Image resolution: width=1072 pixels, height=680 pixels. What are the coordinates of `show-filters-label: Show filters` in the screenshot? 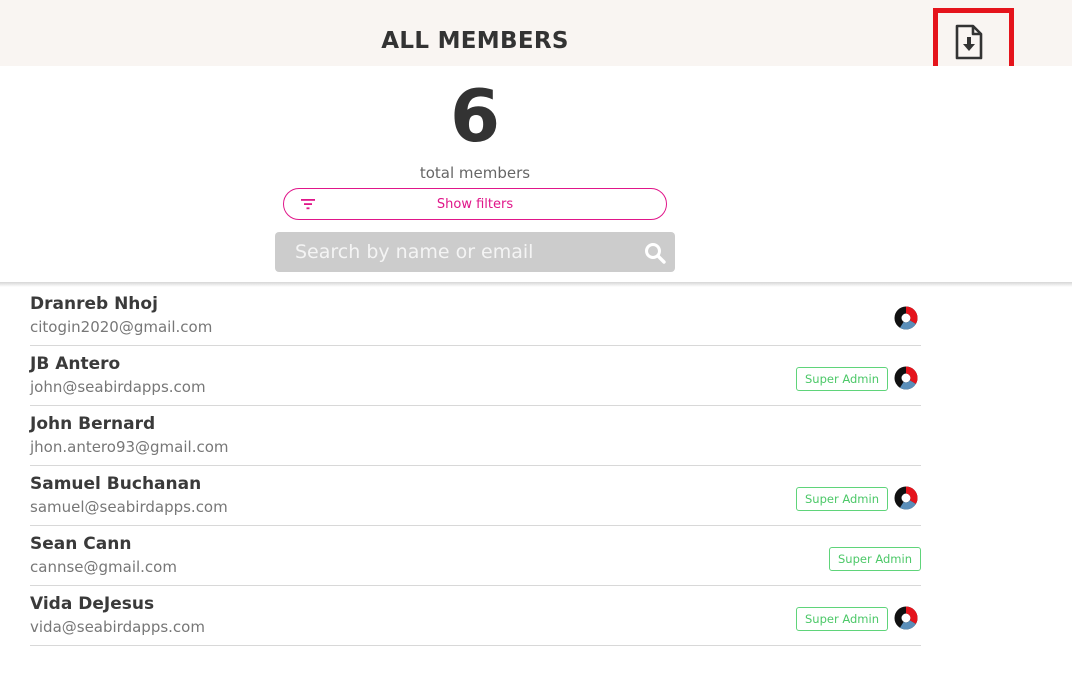 It's located at (475, 204).